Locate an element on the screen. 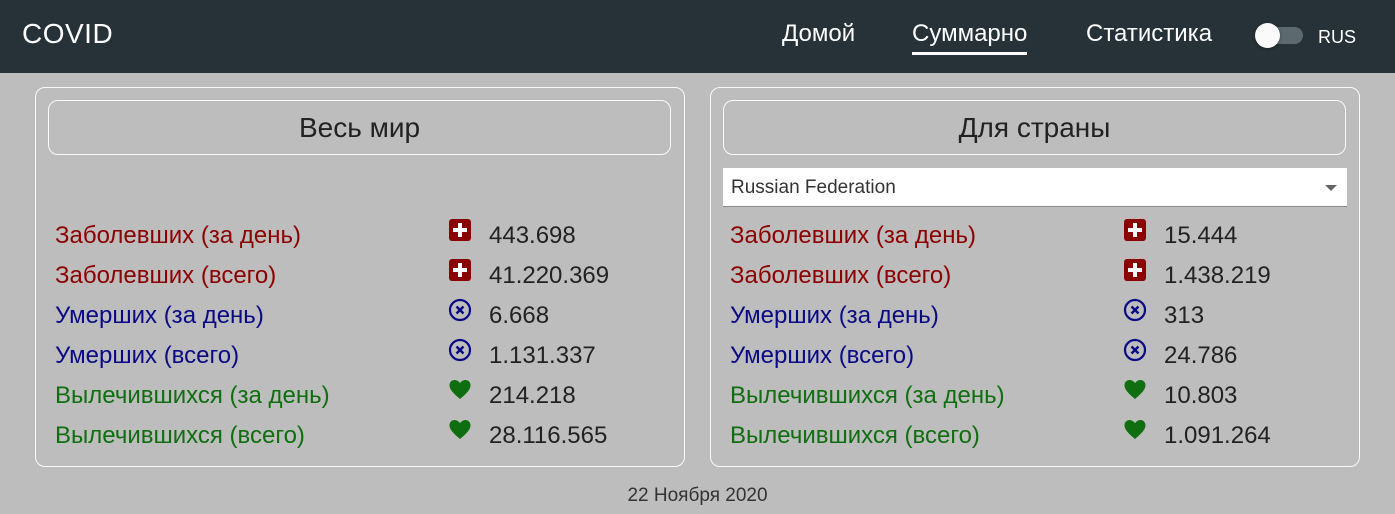 The image size is (1395, 514). toggle-knob is located at coordinates (1267, 35).